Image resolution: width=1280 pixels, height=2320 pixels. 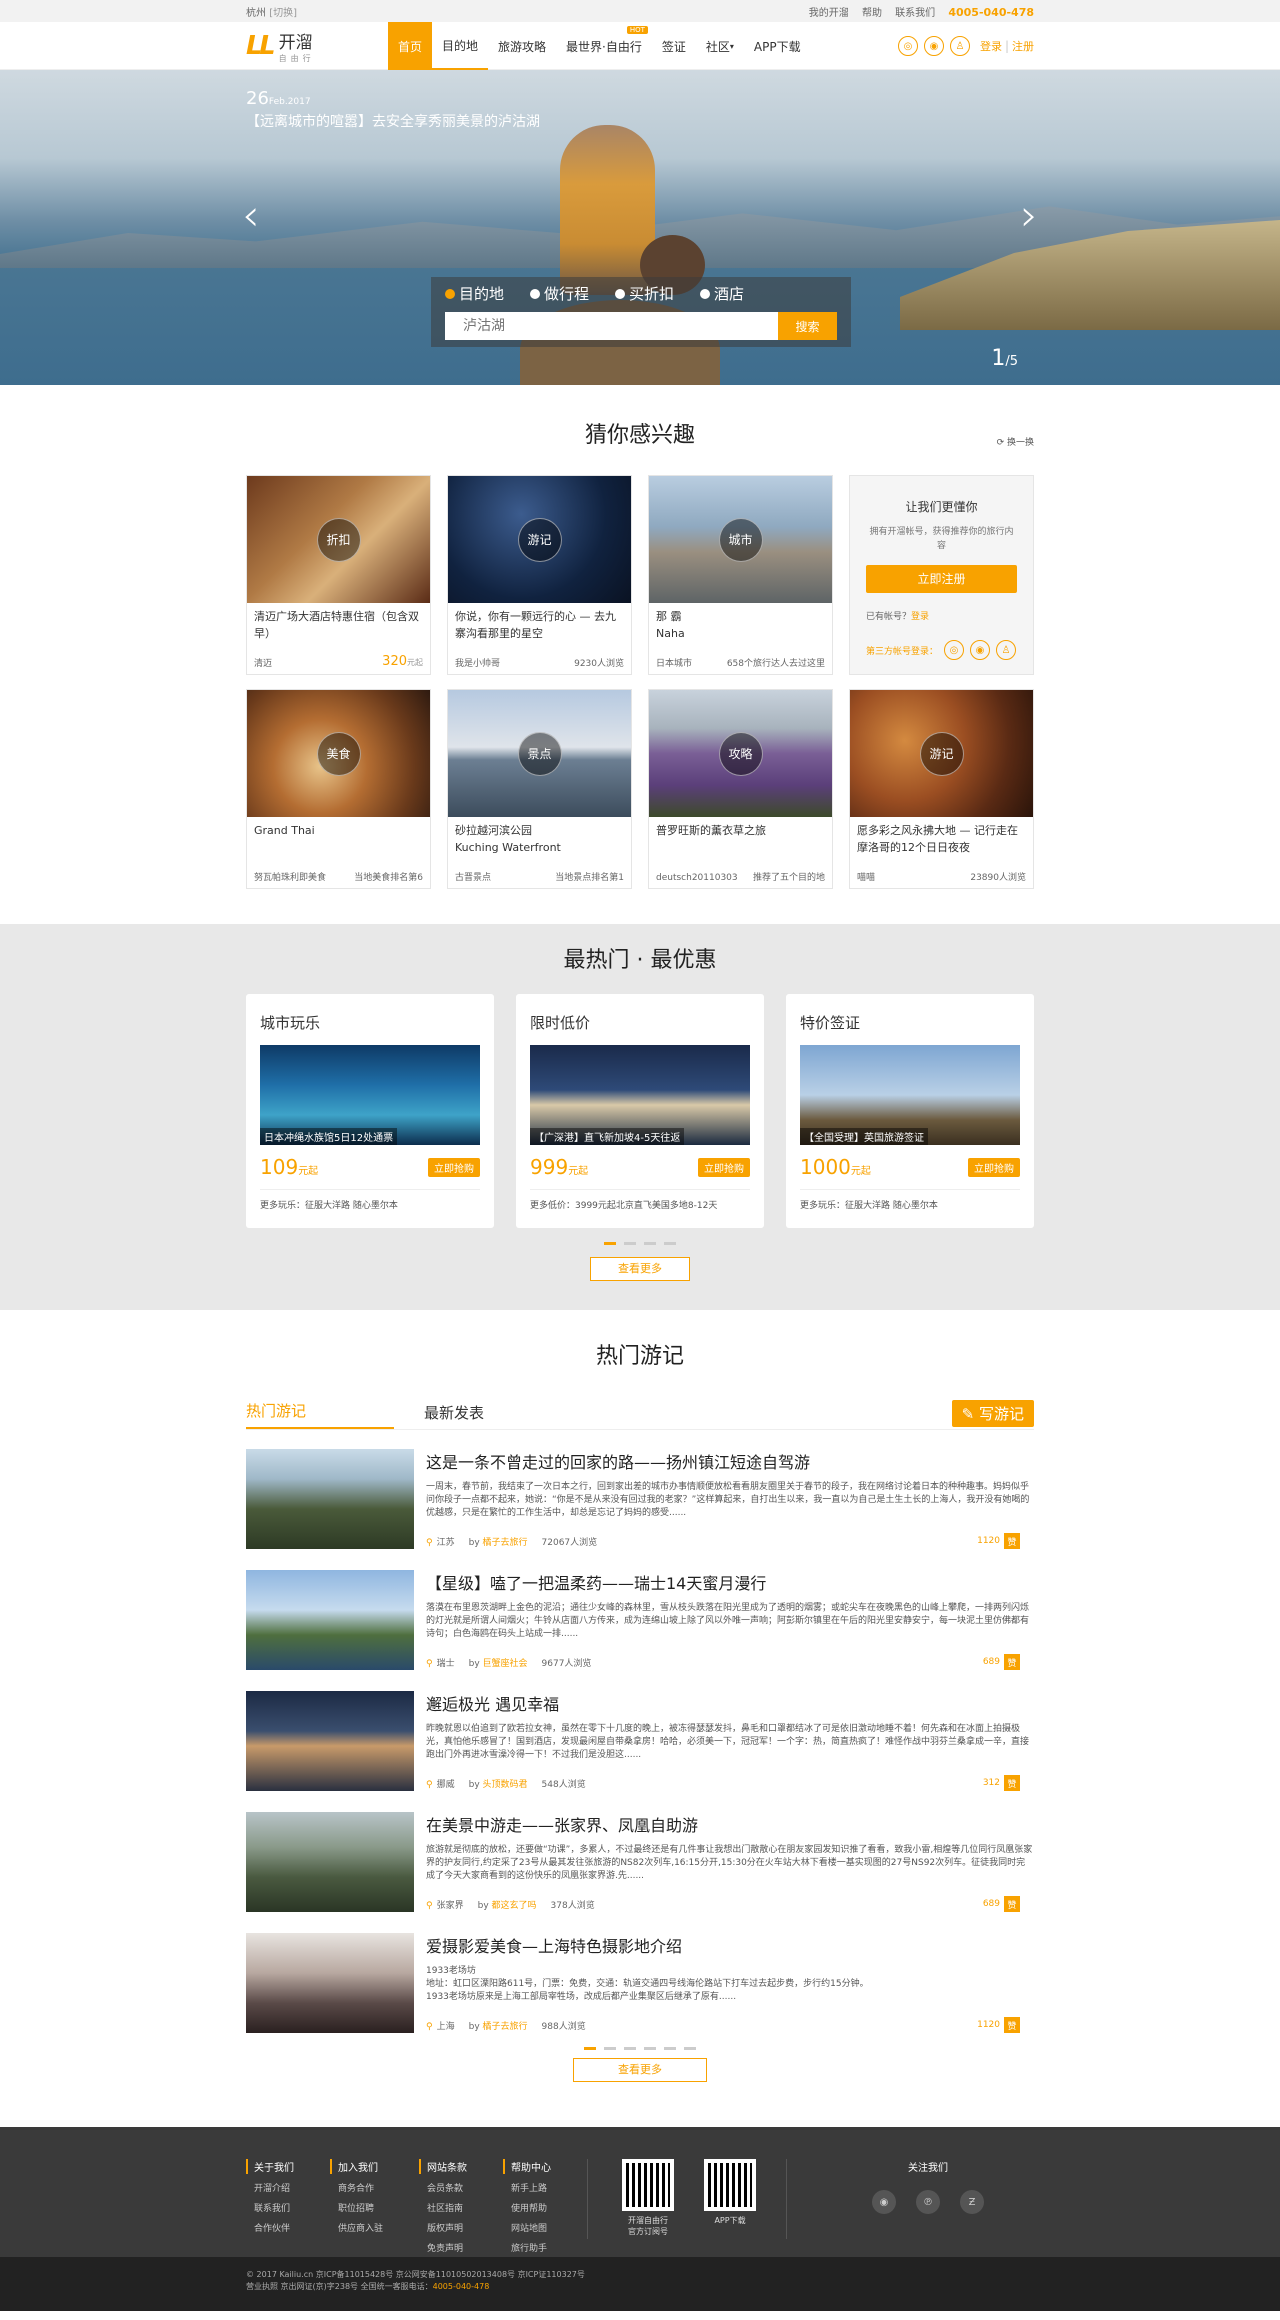 I want to click on zhihu-icon: Ƶ, so click(x=972, y=2202).